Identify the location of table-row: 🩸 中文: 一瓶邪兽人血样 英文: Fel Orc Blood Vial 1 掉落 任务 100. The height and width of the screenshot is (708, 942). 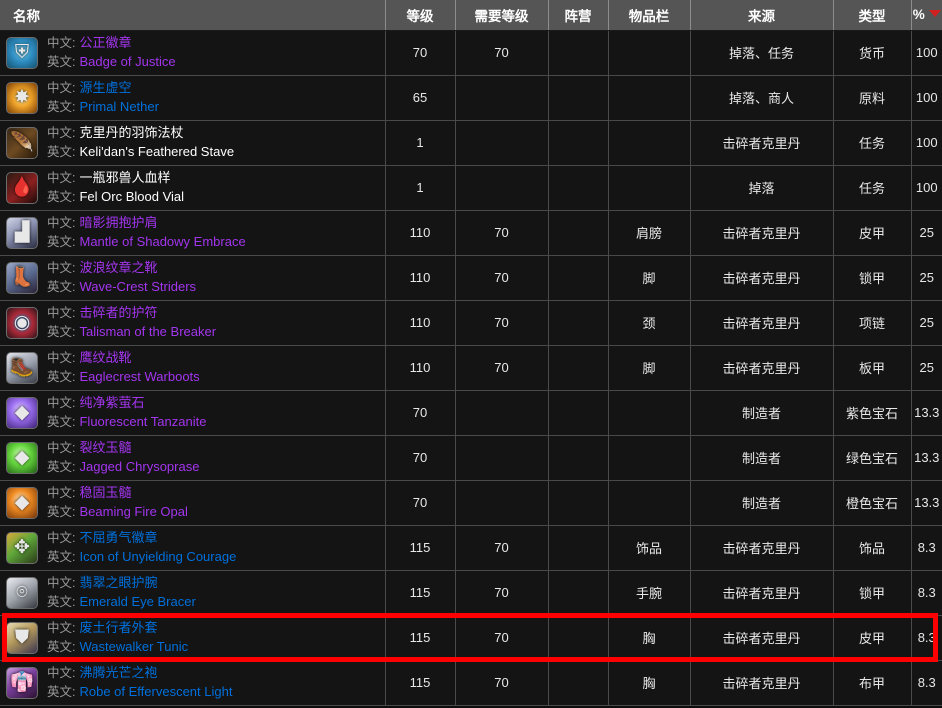
(471, 188).